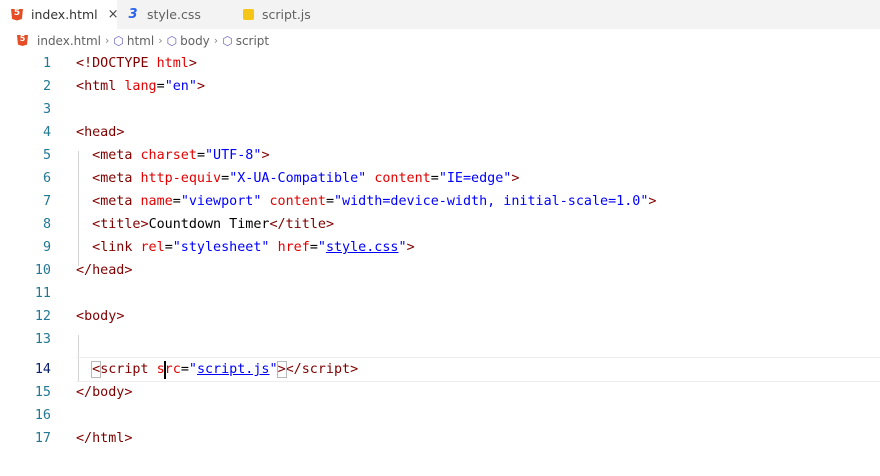 This screenshot has height=476, width=880. I want to click on line-number: 9, so click(46, 247).